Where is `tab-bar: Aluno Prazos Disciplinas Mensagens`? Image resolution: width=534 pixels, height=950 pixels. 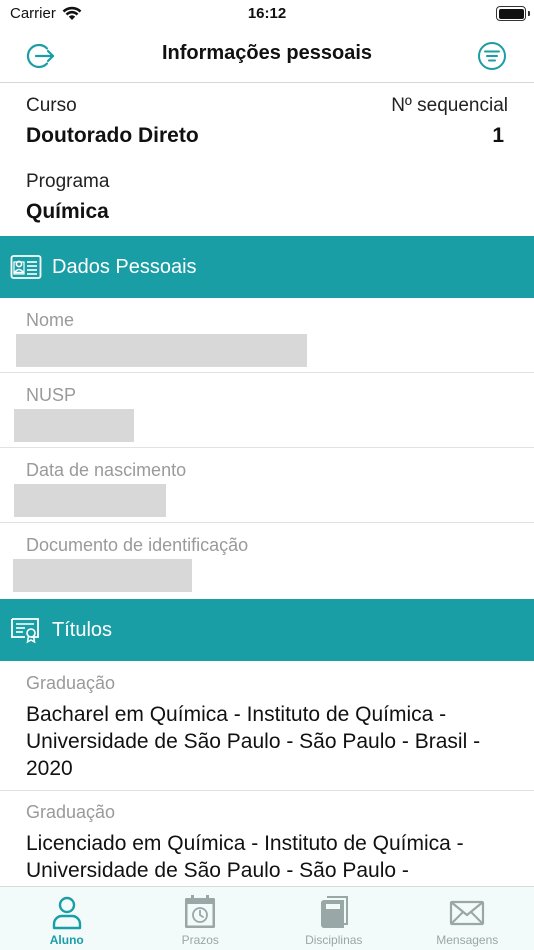
tab-bar: Aluno Prazos Disciplinas Mensagens is located at coordinates (267, 918).